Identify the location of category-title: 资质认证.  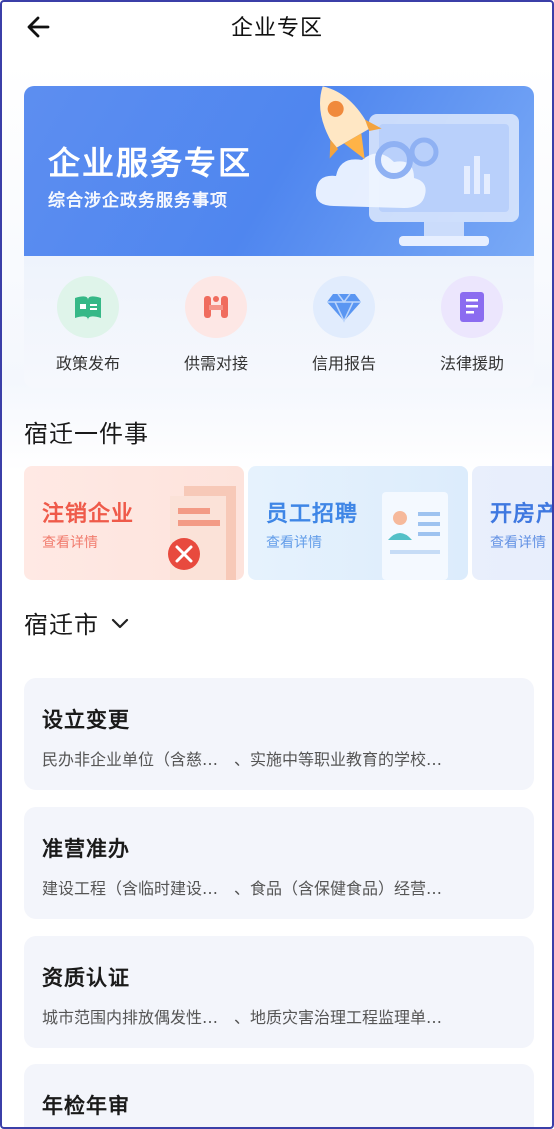
(86, 978).